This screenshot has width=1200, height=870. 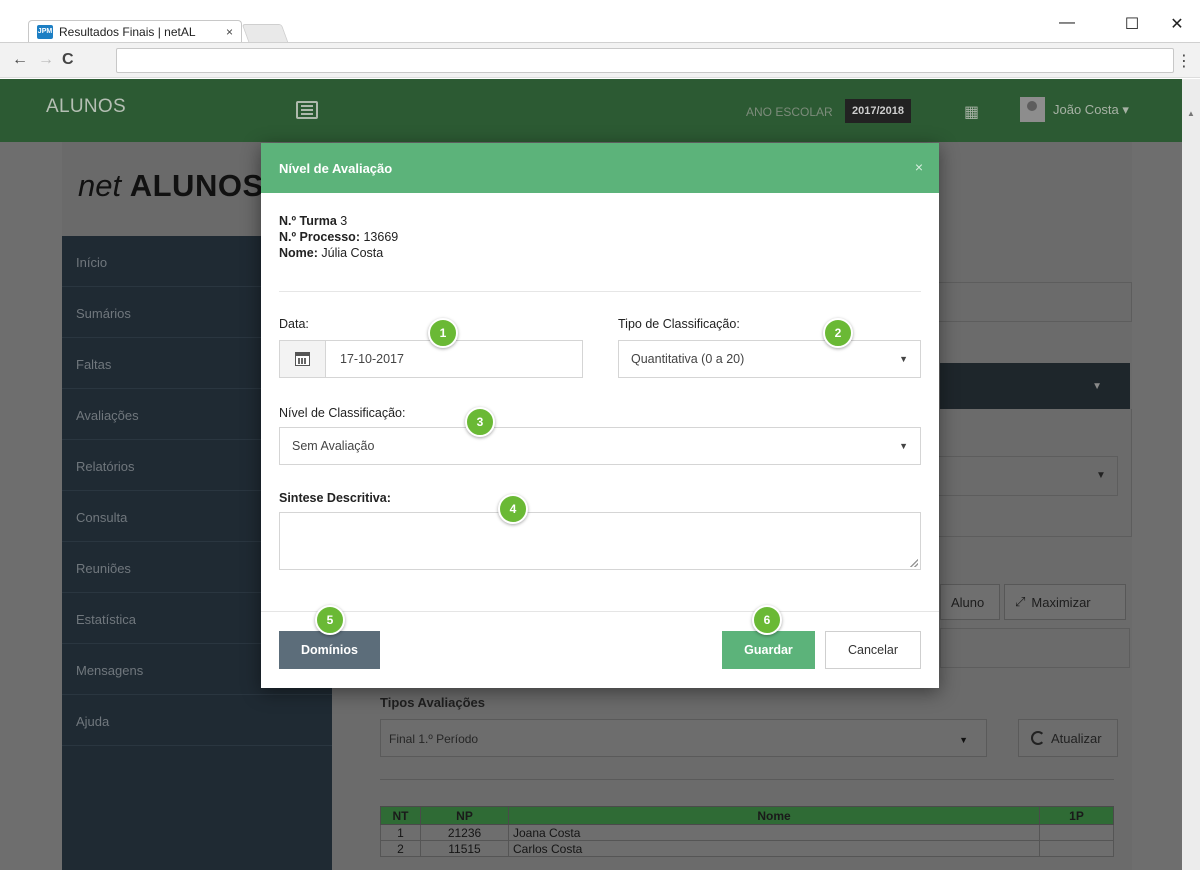 I want to click on table-row: 2 11515 Carlos Costa, so click(x=747, y=848).